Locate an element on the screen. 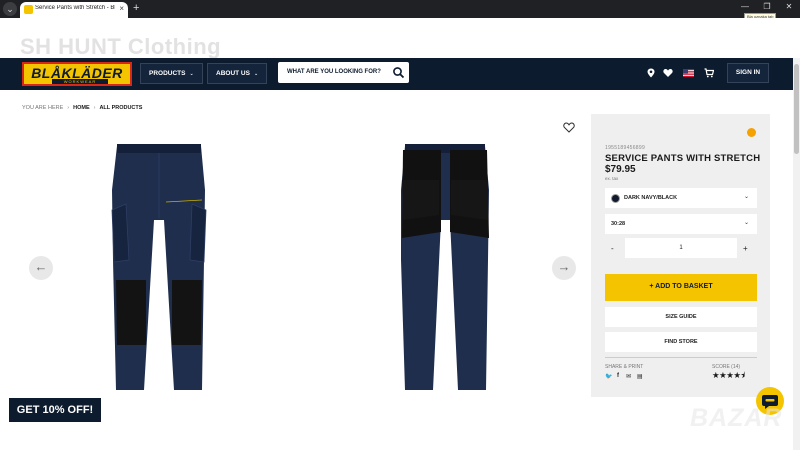 The width and height of the screenshot is (800, 450). product-sku: 1955189456899 is located at coordinates (625, 148).